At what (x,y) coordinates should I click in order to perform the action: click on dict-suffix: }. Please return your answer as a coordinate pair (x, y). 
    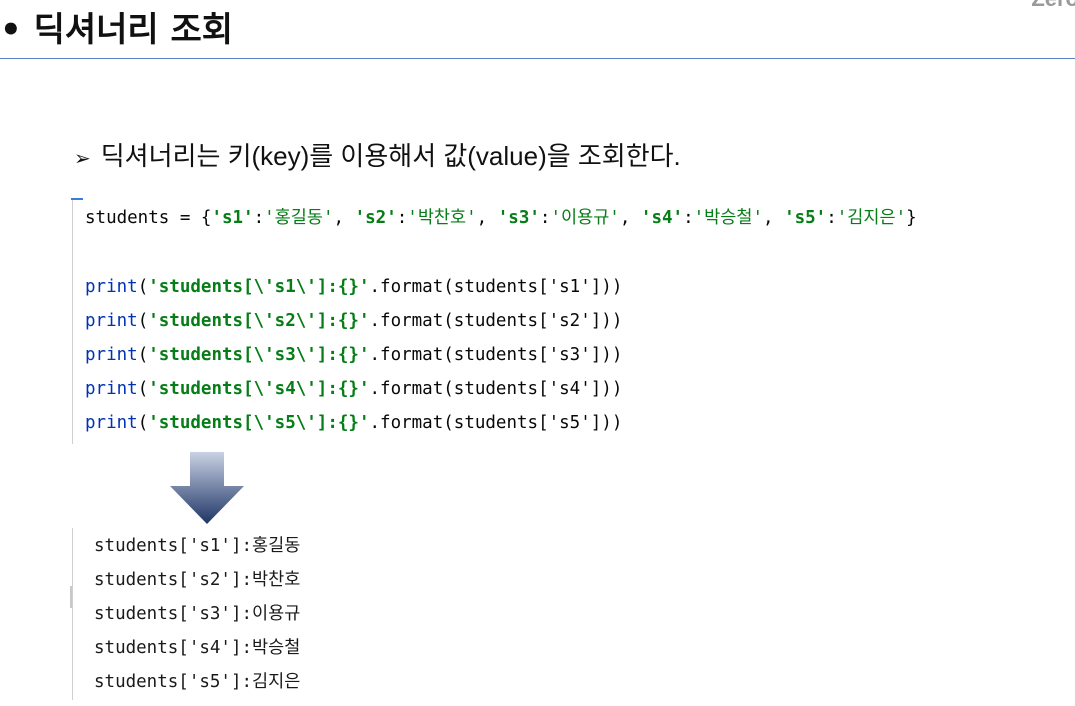
    Looking at the image, I should click on (911, 218).